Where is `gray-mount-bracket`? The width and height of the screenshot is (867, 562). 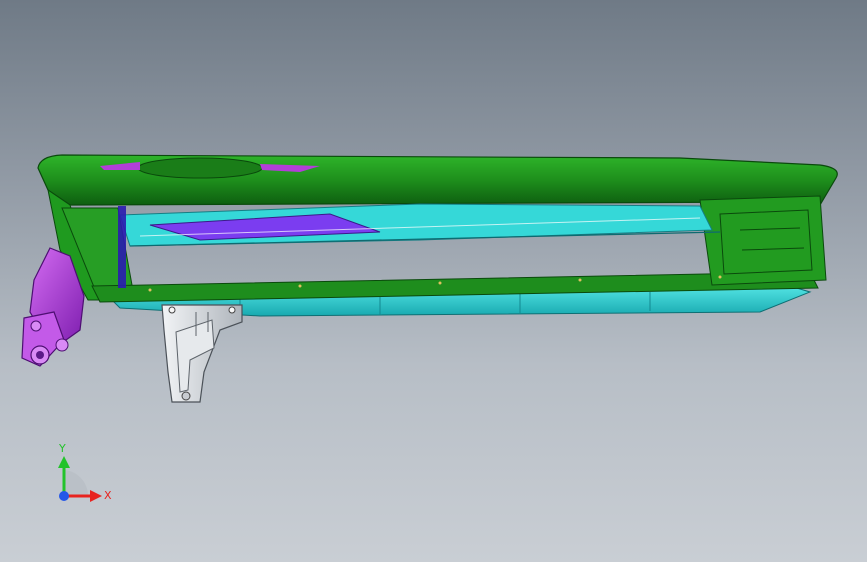 gray-mount-bracket is located at coordinates (202, 353).